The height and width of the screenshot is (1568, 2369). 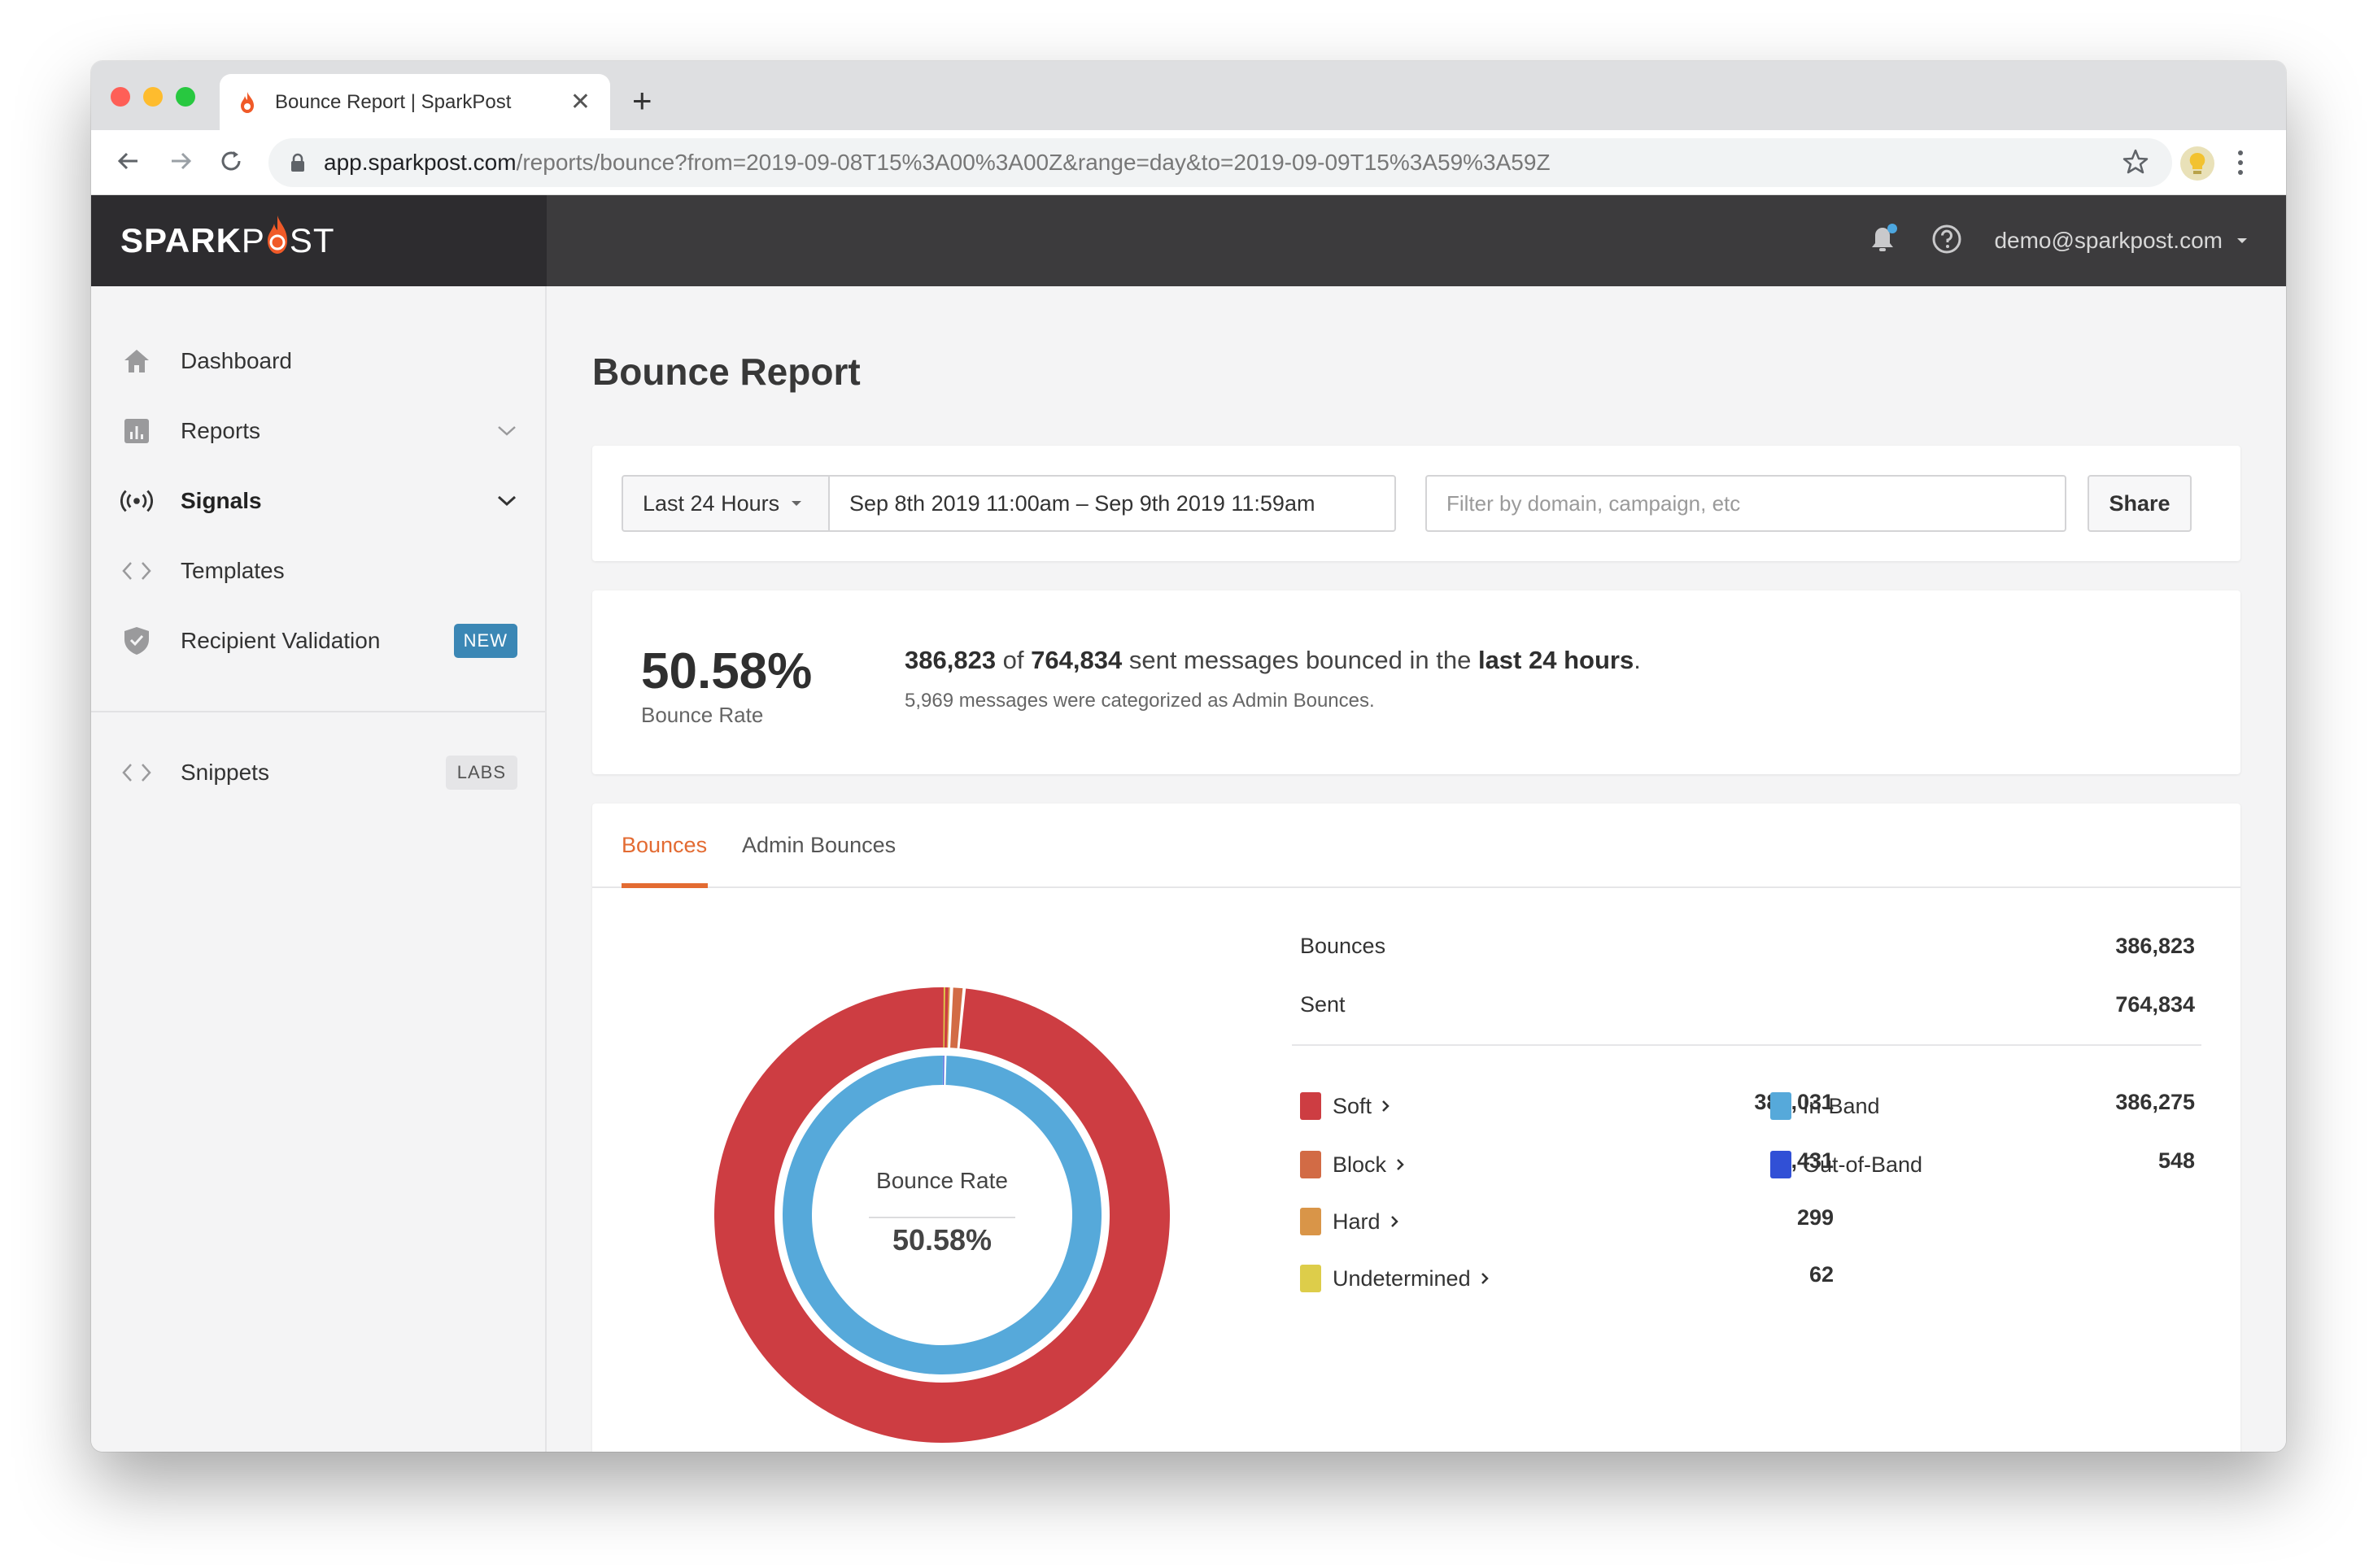 I want to click on sidebar-item-label: Templates, so click(x=233, y=570).